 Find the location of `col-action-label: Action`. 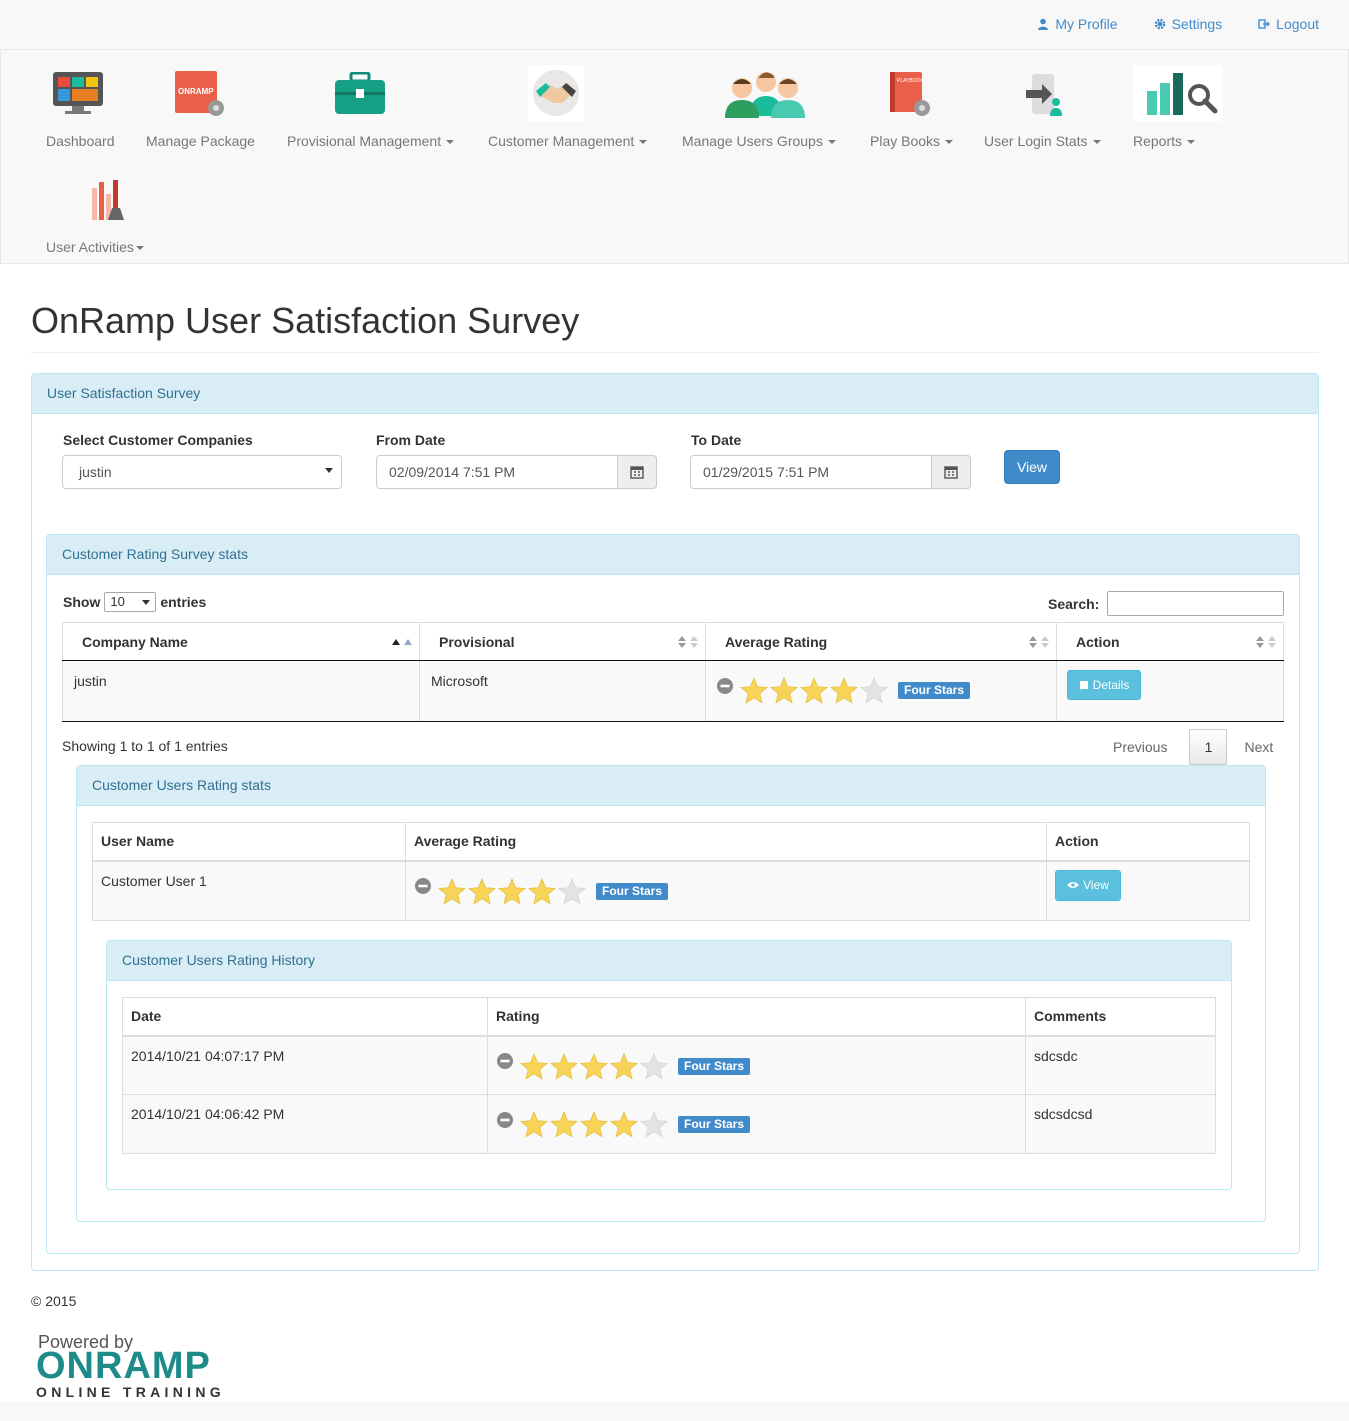

col-action-label: Action is located at coordinates (1098, 641).